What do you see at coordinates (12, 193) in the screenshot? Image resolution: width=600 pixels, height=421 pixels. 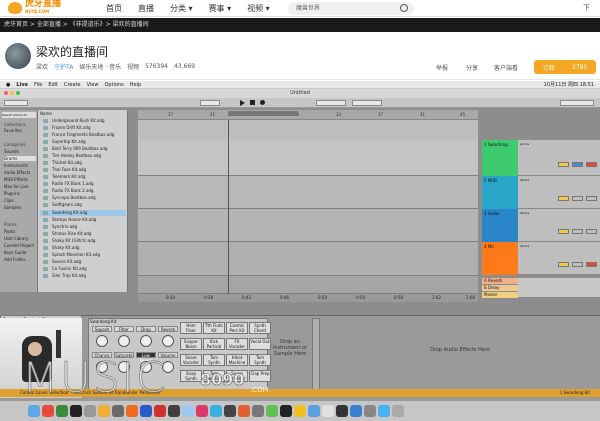 I see `sidebar-item-plugins: Plug-Ins` at bounding box center [12, 193].